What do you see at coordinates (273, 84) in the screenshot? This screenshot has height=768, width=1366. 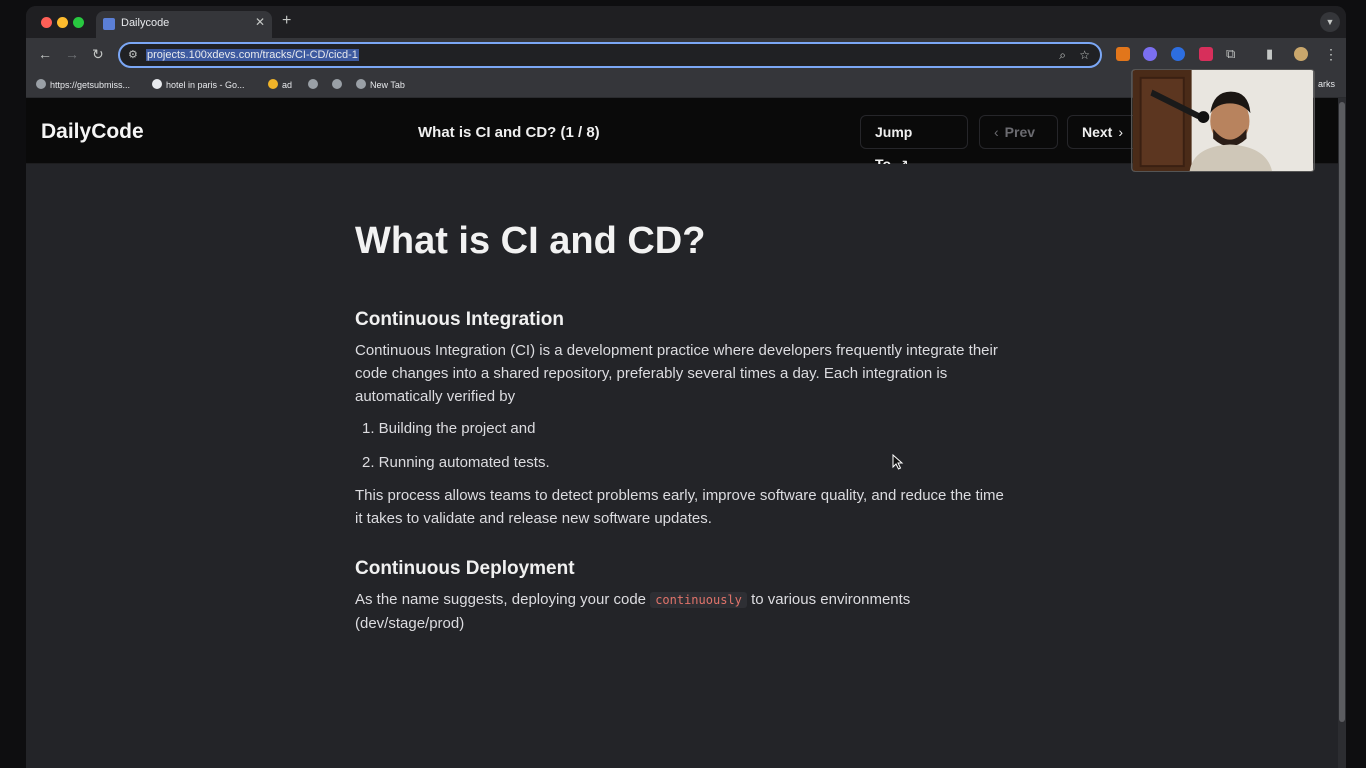 I see `fire-icon` at bounding box center [273, 84].